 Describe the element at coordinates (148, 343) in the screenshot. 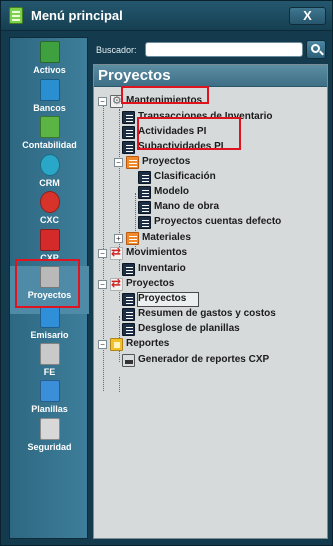

I see `tree-node-label: Reportes` at that location.